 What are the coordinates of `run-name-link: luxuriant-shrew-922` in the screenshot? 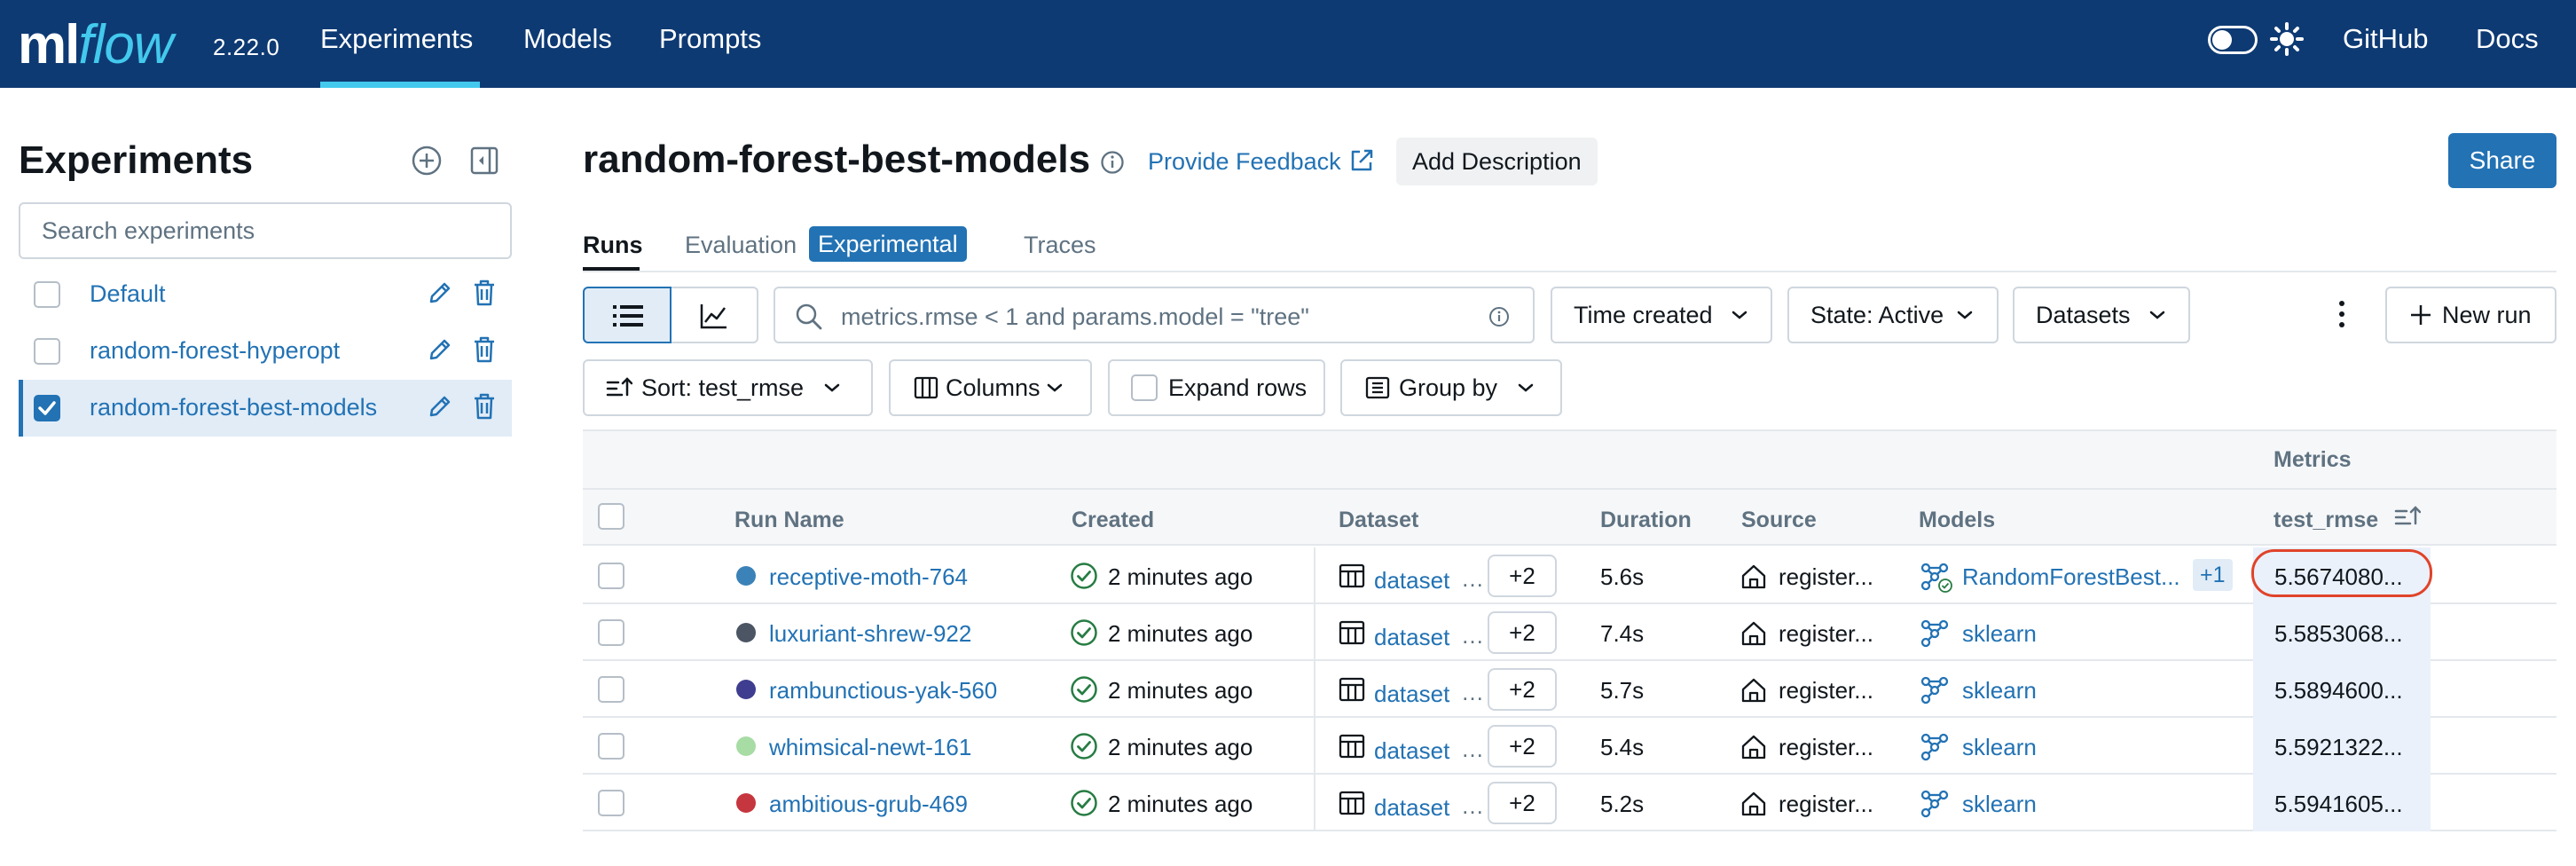 It's located at (870, 634).